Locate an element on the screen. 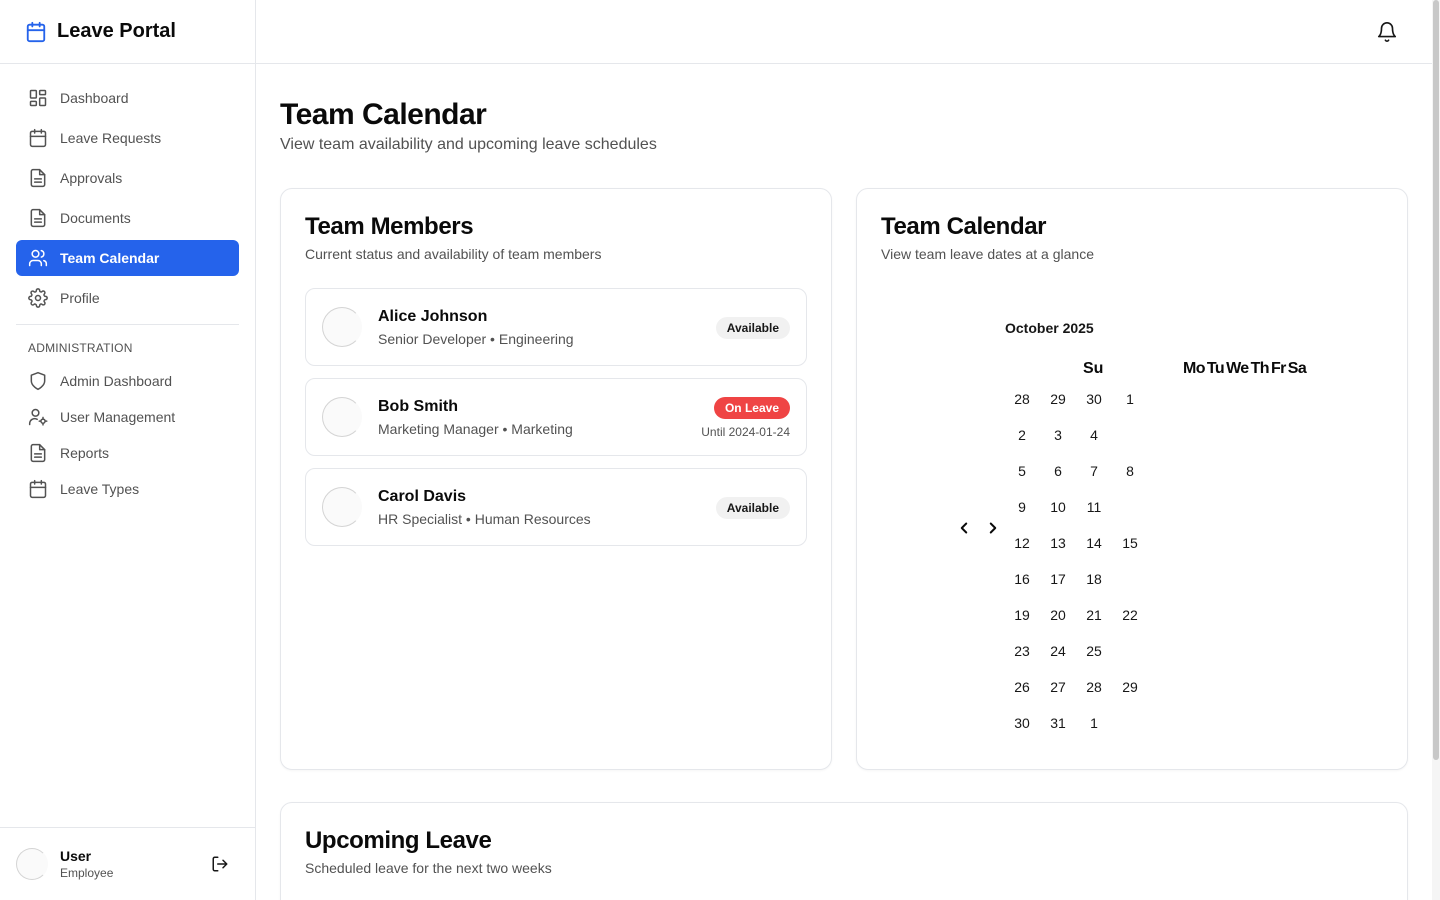 The width and height of the screenshot is (1440, 900). weekday-header: Fr is located at coordinates (1278, 368).